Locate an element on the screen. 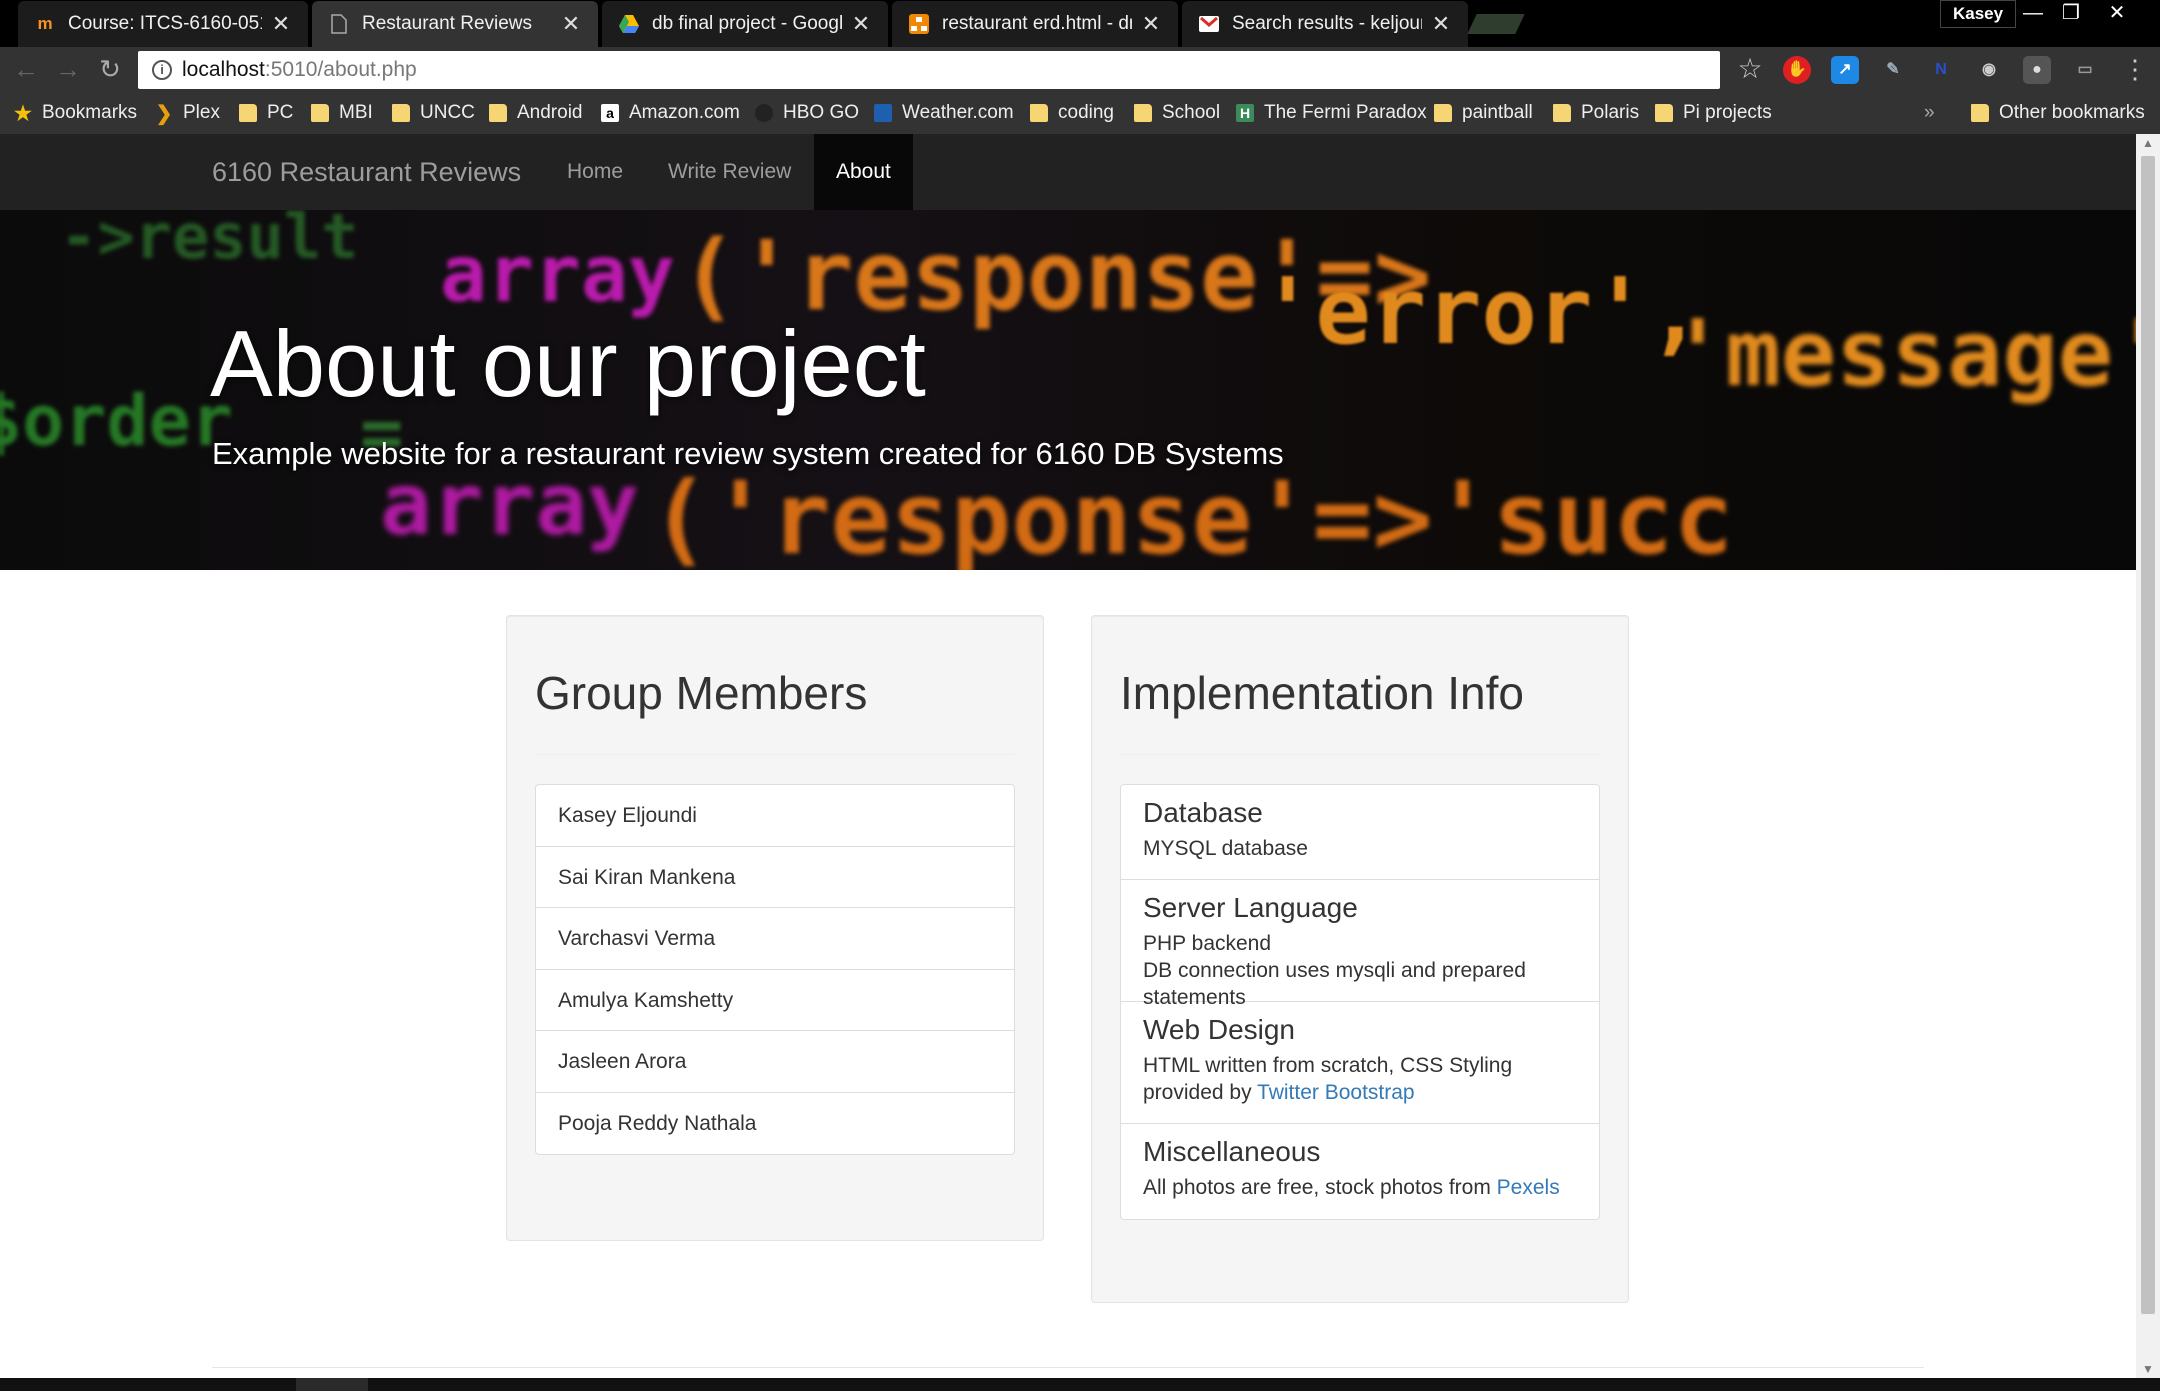 The width and height of the screenshot is (2160, 1391). tab-drawio: restaurant erd.html - dra ✕ is located at coordinates (1035, 24).